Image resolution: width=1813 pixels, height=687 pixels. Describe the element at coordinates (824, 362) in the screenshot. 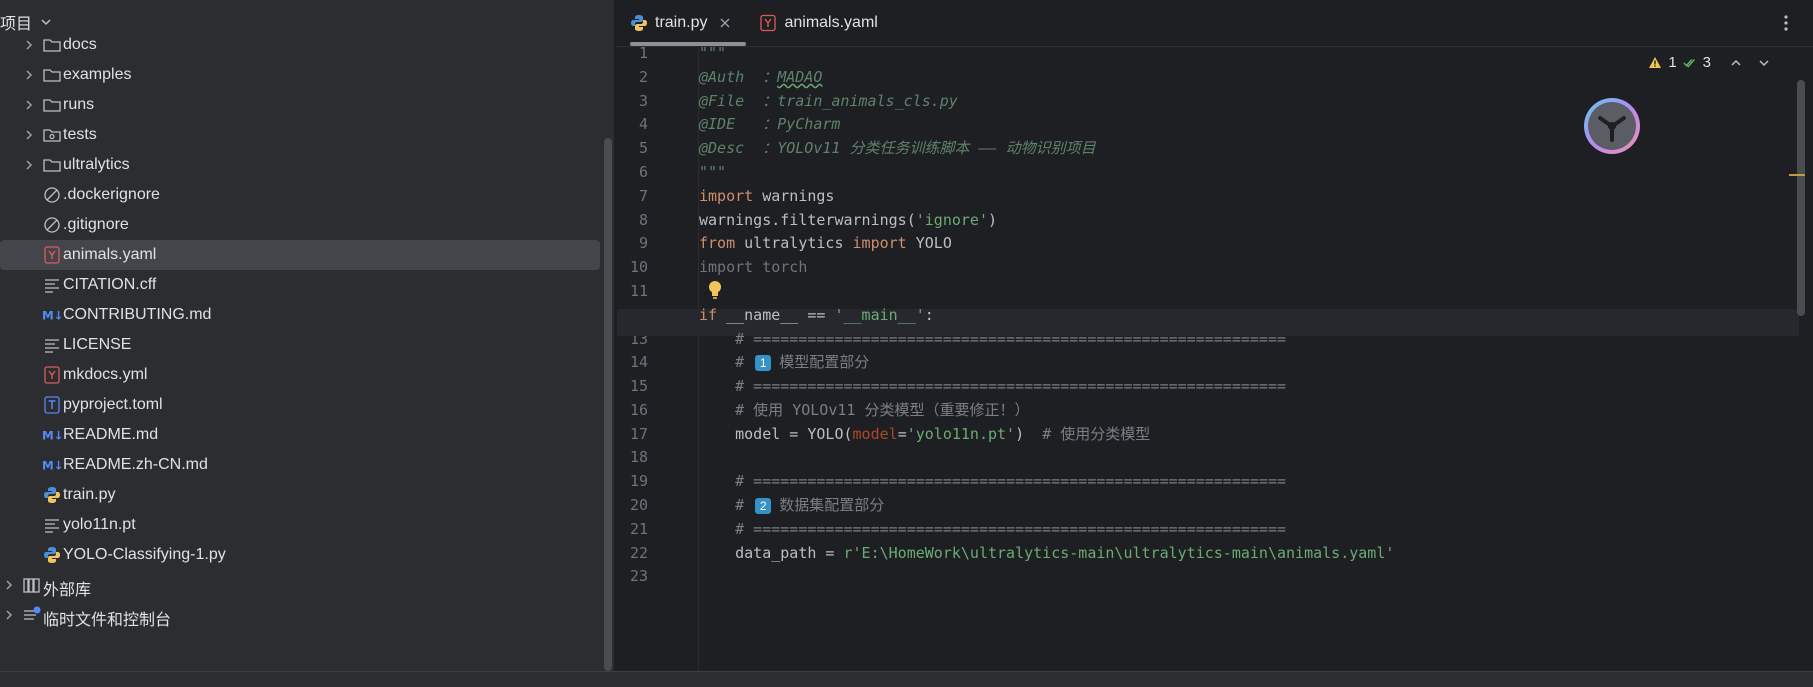

I see `comment: 模型配置部分` at that location.